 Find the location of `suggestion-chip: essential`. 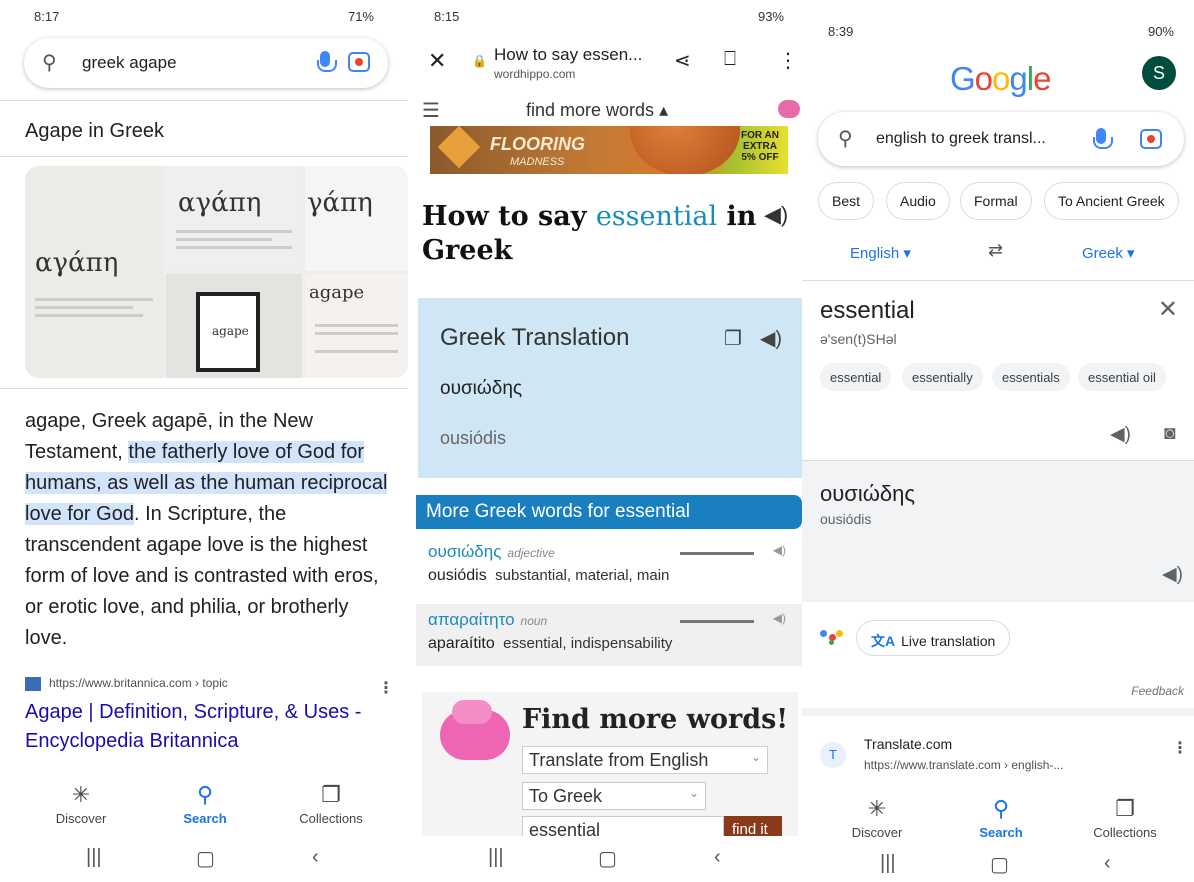

suggestion-chip: essential is located at coordinates (856, 377).